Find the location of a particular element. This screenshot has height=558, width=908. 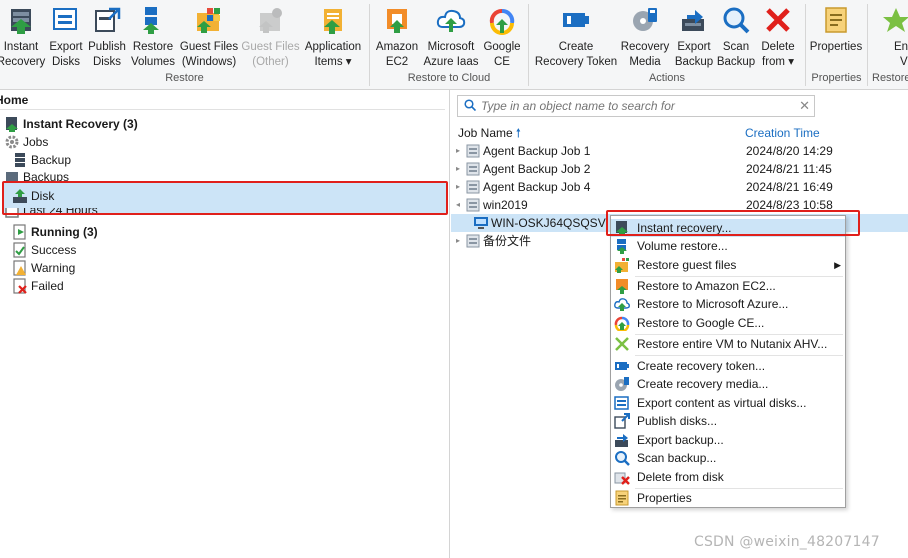

amazon-ec2-button: Amazon EC2 is located at coordinates (397, 37).